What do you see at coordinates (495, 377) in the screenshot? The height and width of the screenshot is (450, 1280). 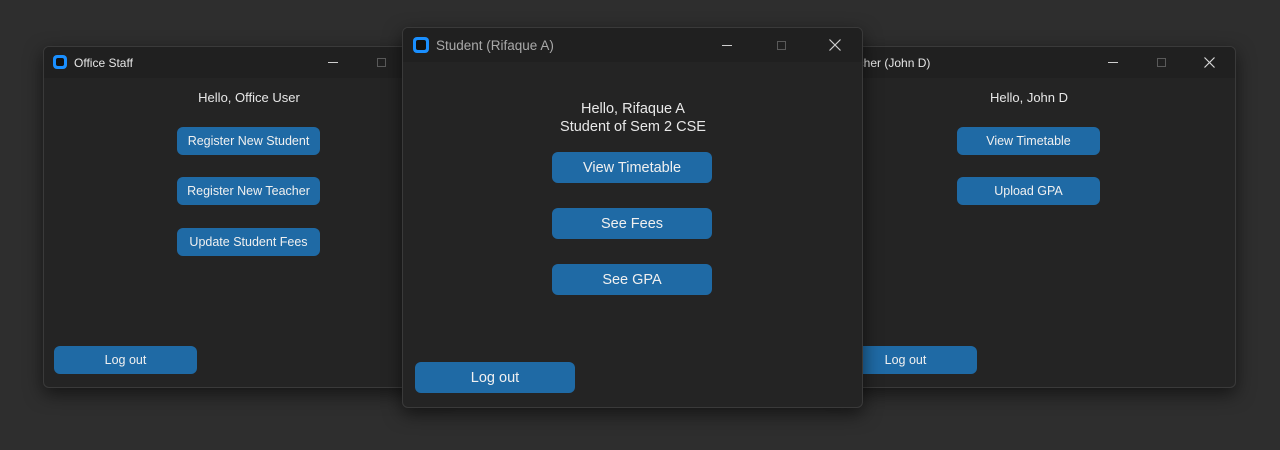 I see `student-logout-button: Log out` at bounding box center [495, 377].